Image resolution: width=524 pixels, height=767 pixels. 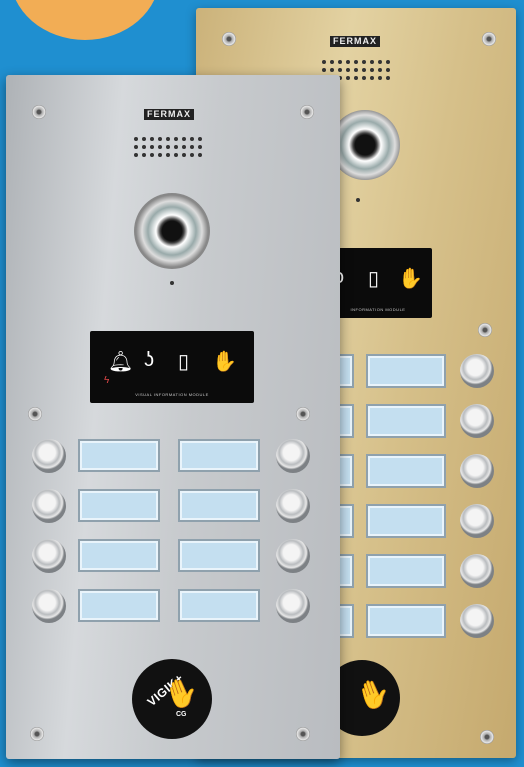 I want to click on info-screen: ʖ ▯ ✋ INFORMATION MODULE, so click(x=378, y=283).